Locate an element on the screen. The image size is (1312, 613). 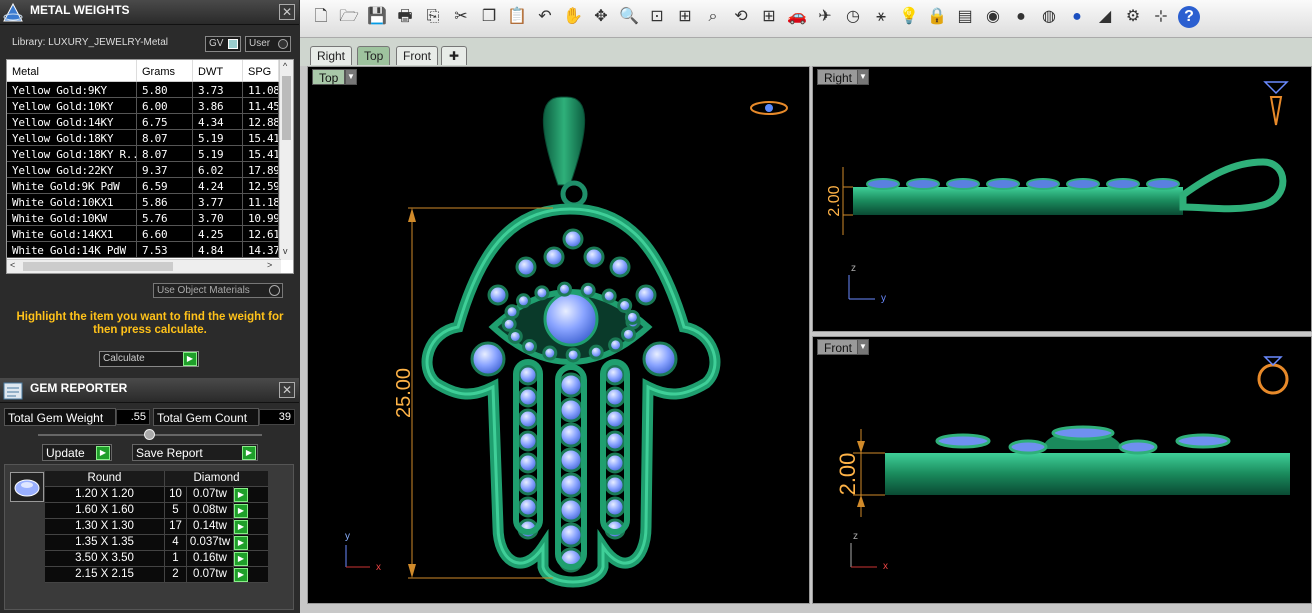
copy-doc-icon: ⎘ is located at coordinates (433, 17).